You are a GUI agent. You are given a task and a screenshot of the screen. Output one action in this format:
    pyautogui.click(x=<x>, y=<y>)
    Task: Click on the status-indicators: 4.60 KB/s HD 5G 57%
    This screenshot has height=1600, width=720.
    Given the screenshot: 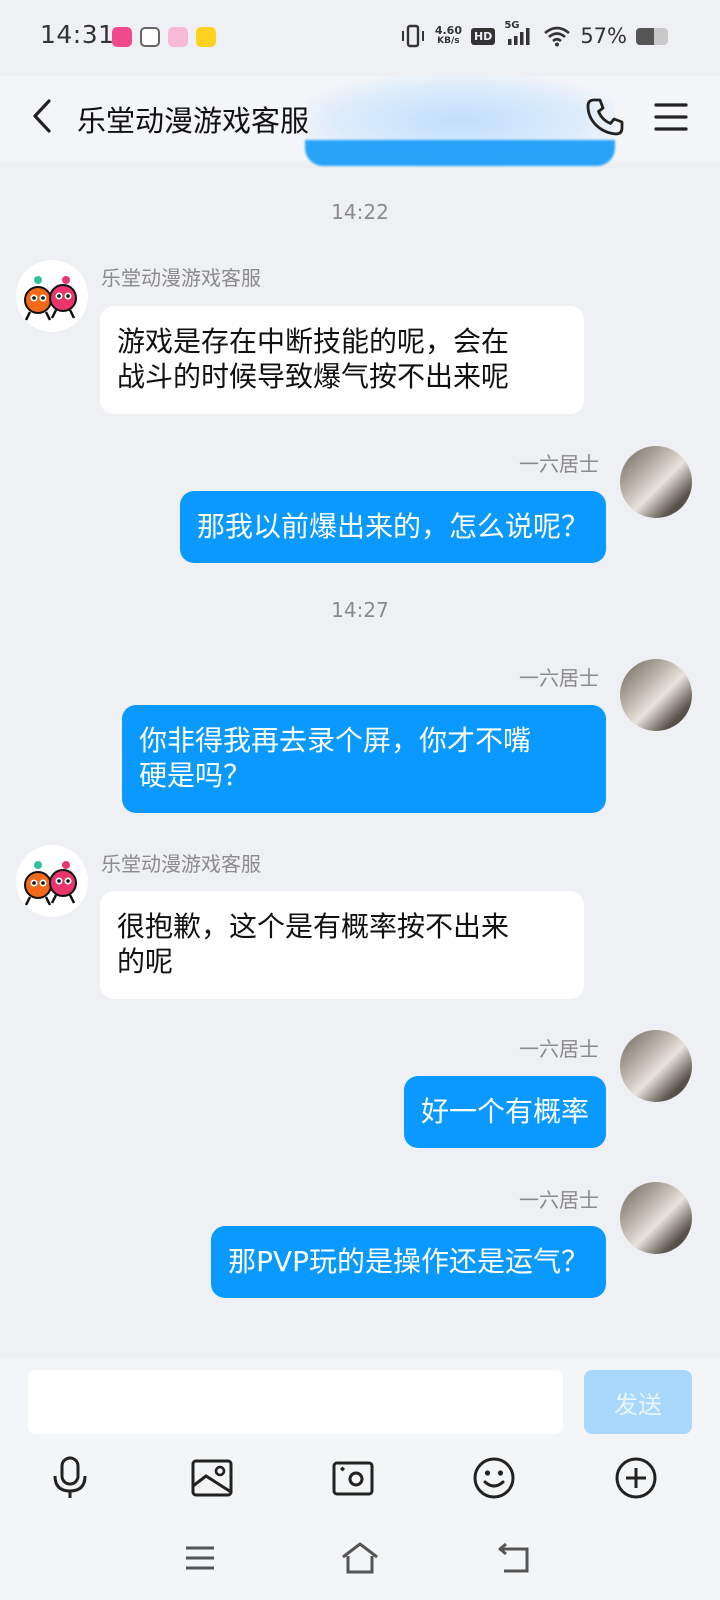 What is the action you would take?
    pyautogui.click(x=534, y=34)
    